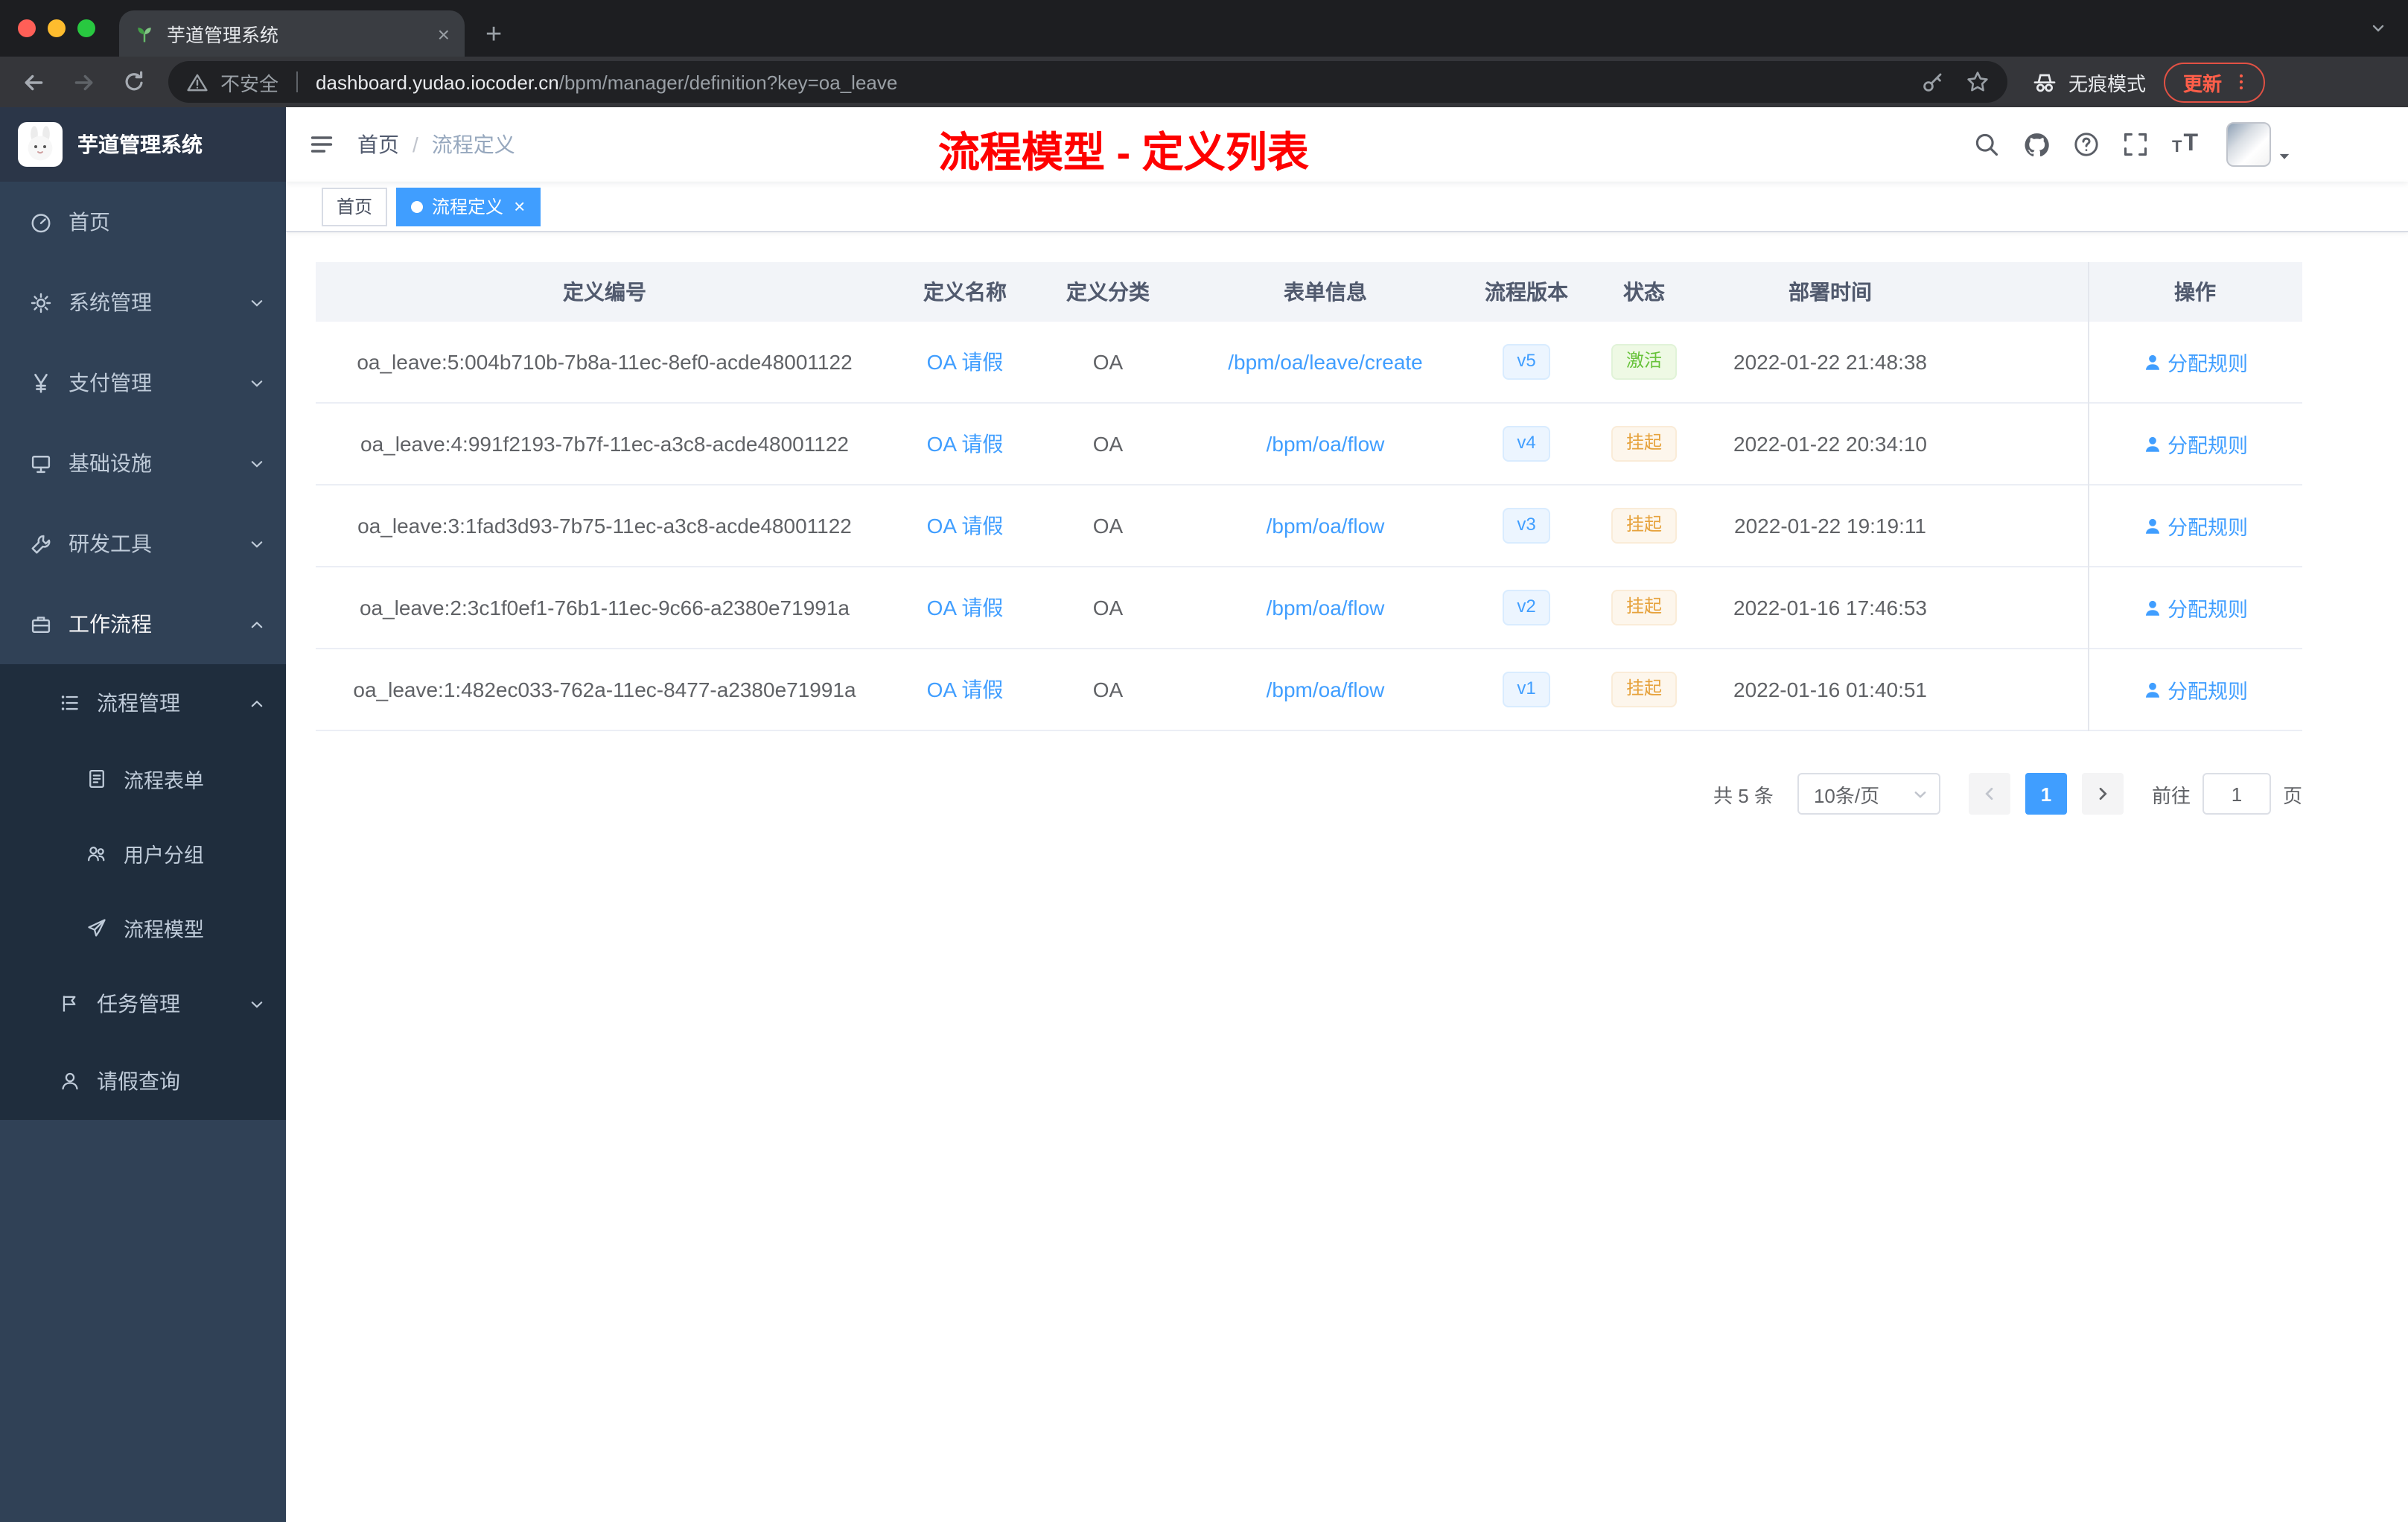 The width and height of the screenshot is (2408, 1522). What do you see at coordinates (40, 144) in the screenshot?
I see `logo-rabbit-avatar` at bounding box center [40, 144].